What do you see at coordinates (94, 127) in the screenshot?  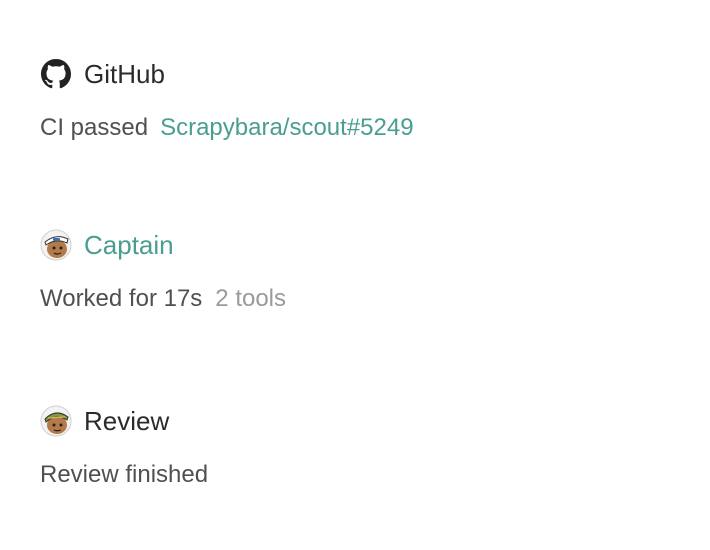 I see `ci-status-text: CI passed` at bounding box center [94, 127].